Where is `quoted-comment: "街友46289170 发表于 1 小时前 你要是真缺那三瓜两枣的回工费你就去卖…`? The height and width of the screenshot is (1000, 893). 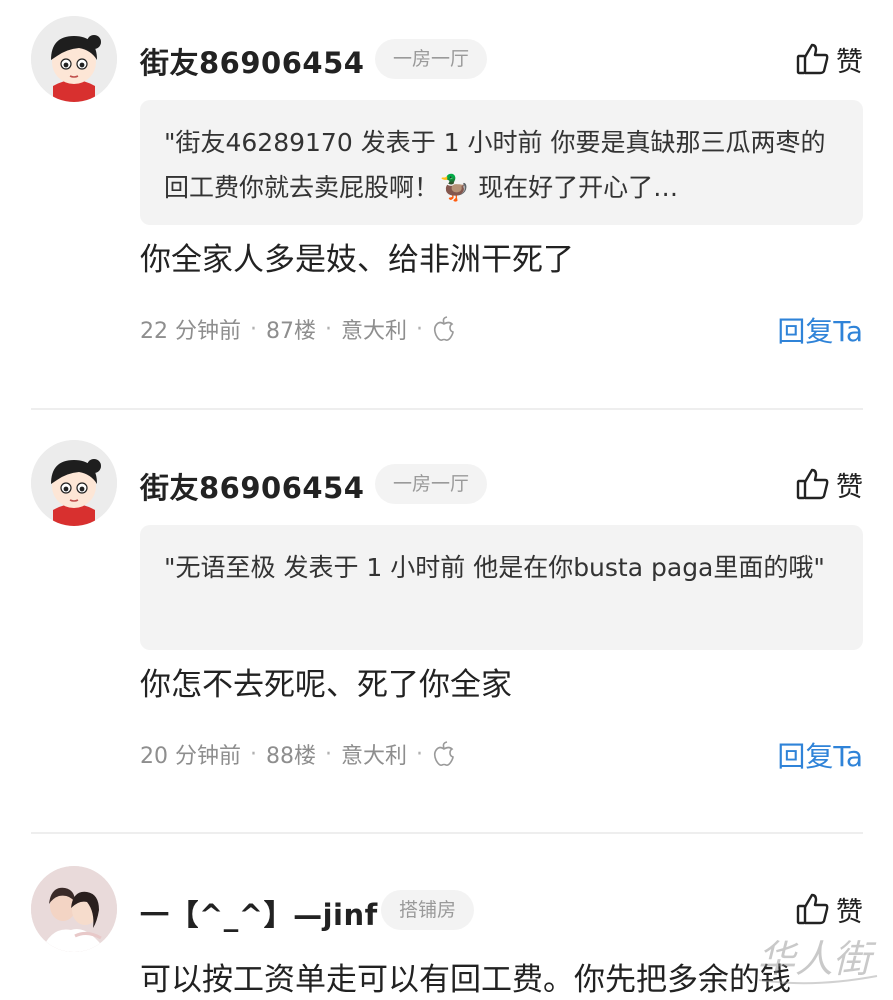
quoted-comment: "街友46289170 发表于 1 小时前 你要是真缺那三瓜两枣的回工费你就去卖… is located at coordinates (501, 162).